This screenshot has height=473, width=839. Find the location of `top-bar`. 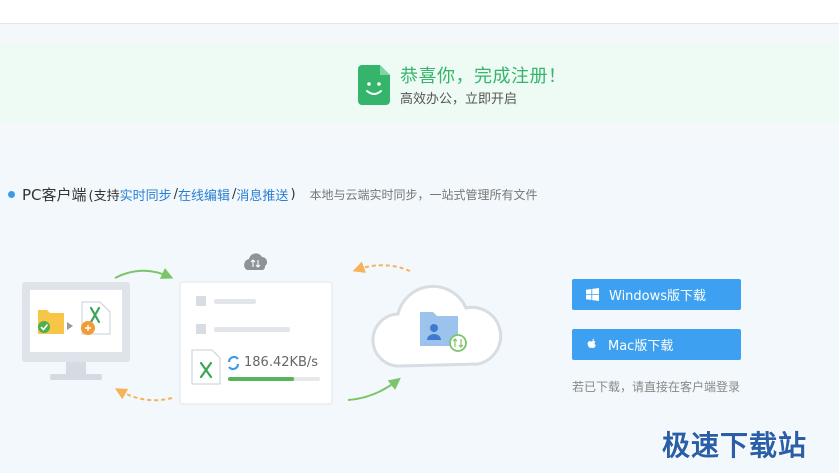

top-bar is located at coordinates (419, 12).